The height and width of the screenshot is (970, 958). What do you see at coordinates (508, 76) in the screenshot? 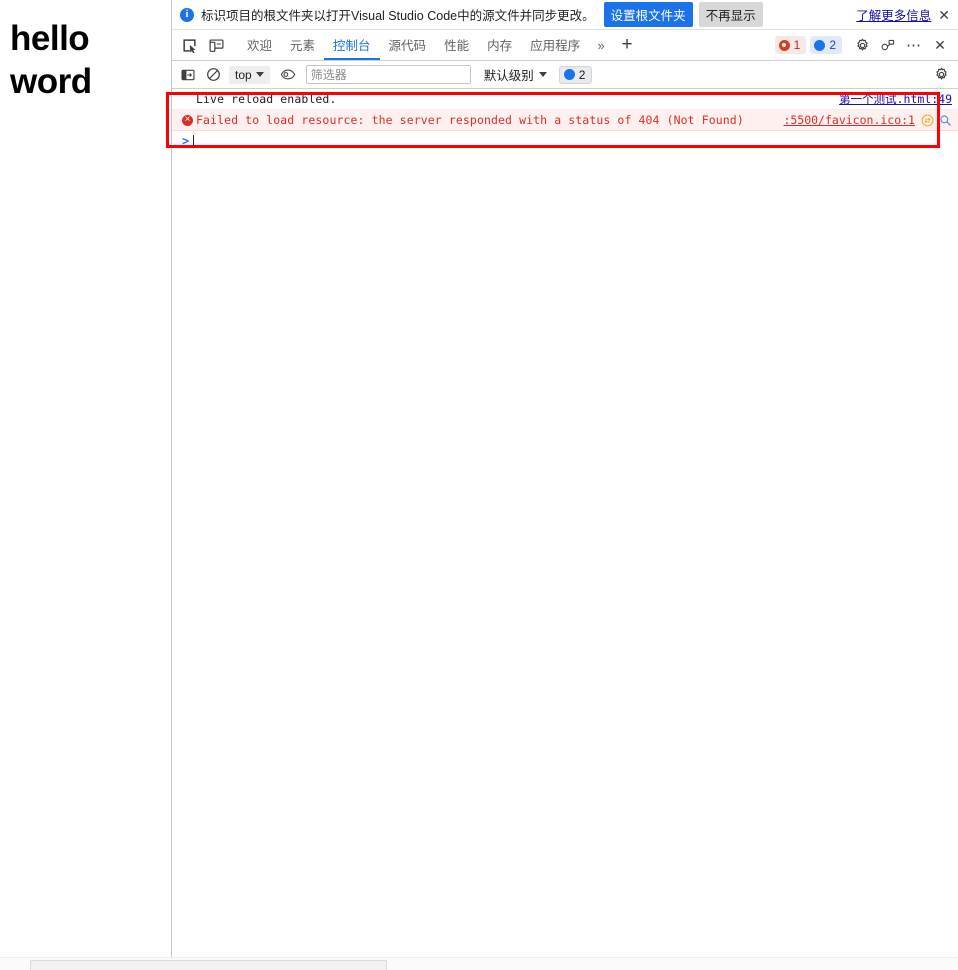
I see `log-levels-label: 默认级别` at bounding box center [508, 76].